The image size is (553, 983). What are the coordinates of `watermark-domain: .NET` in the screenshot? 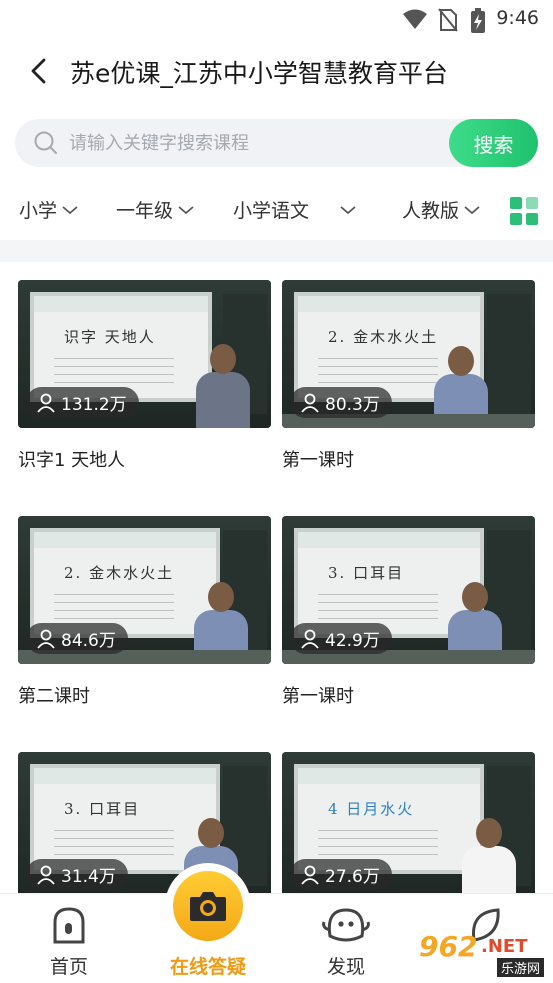 It's located at (504, 946).